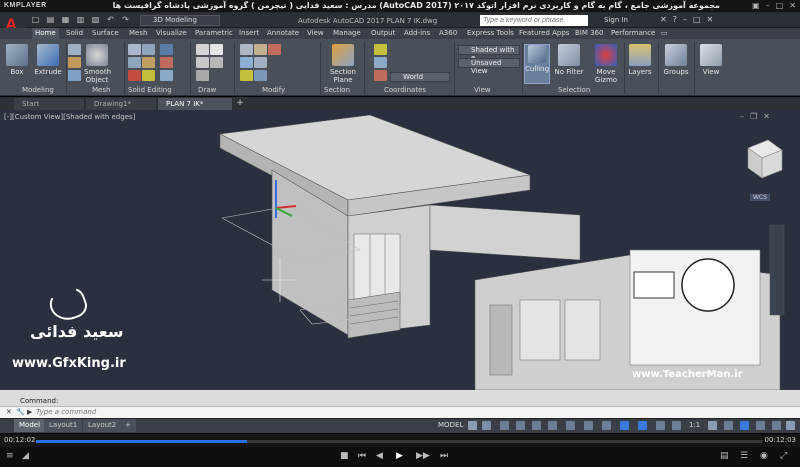  I want to click on revolve-icon, so click(74, 62).